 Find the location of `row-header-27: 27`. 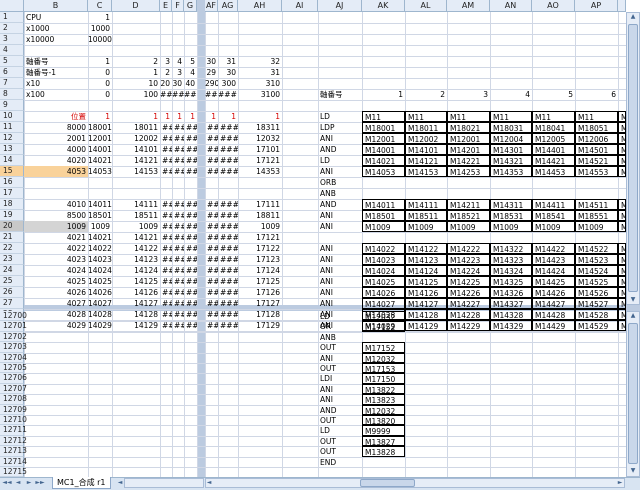

row-header-27: 27 is located at coordinates (12, 303).